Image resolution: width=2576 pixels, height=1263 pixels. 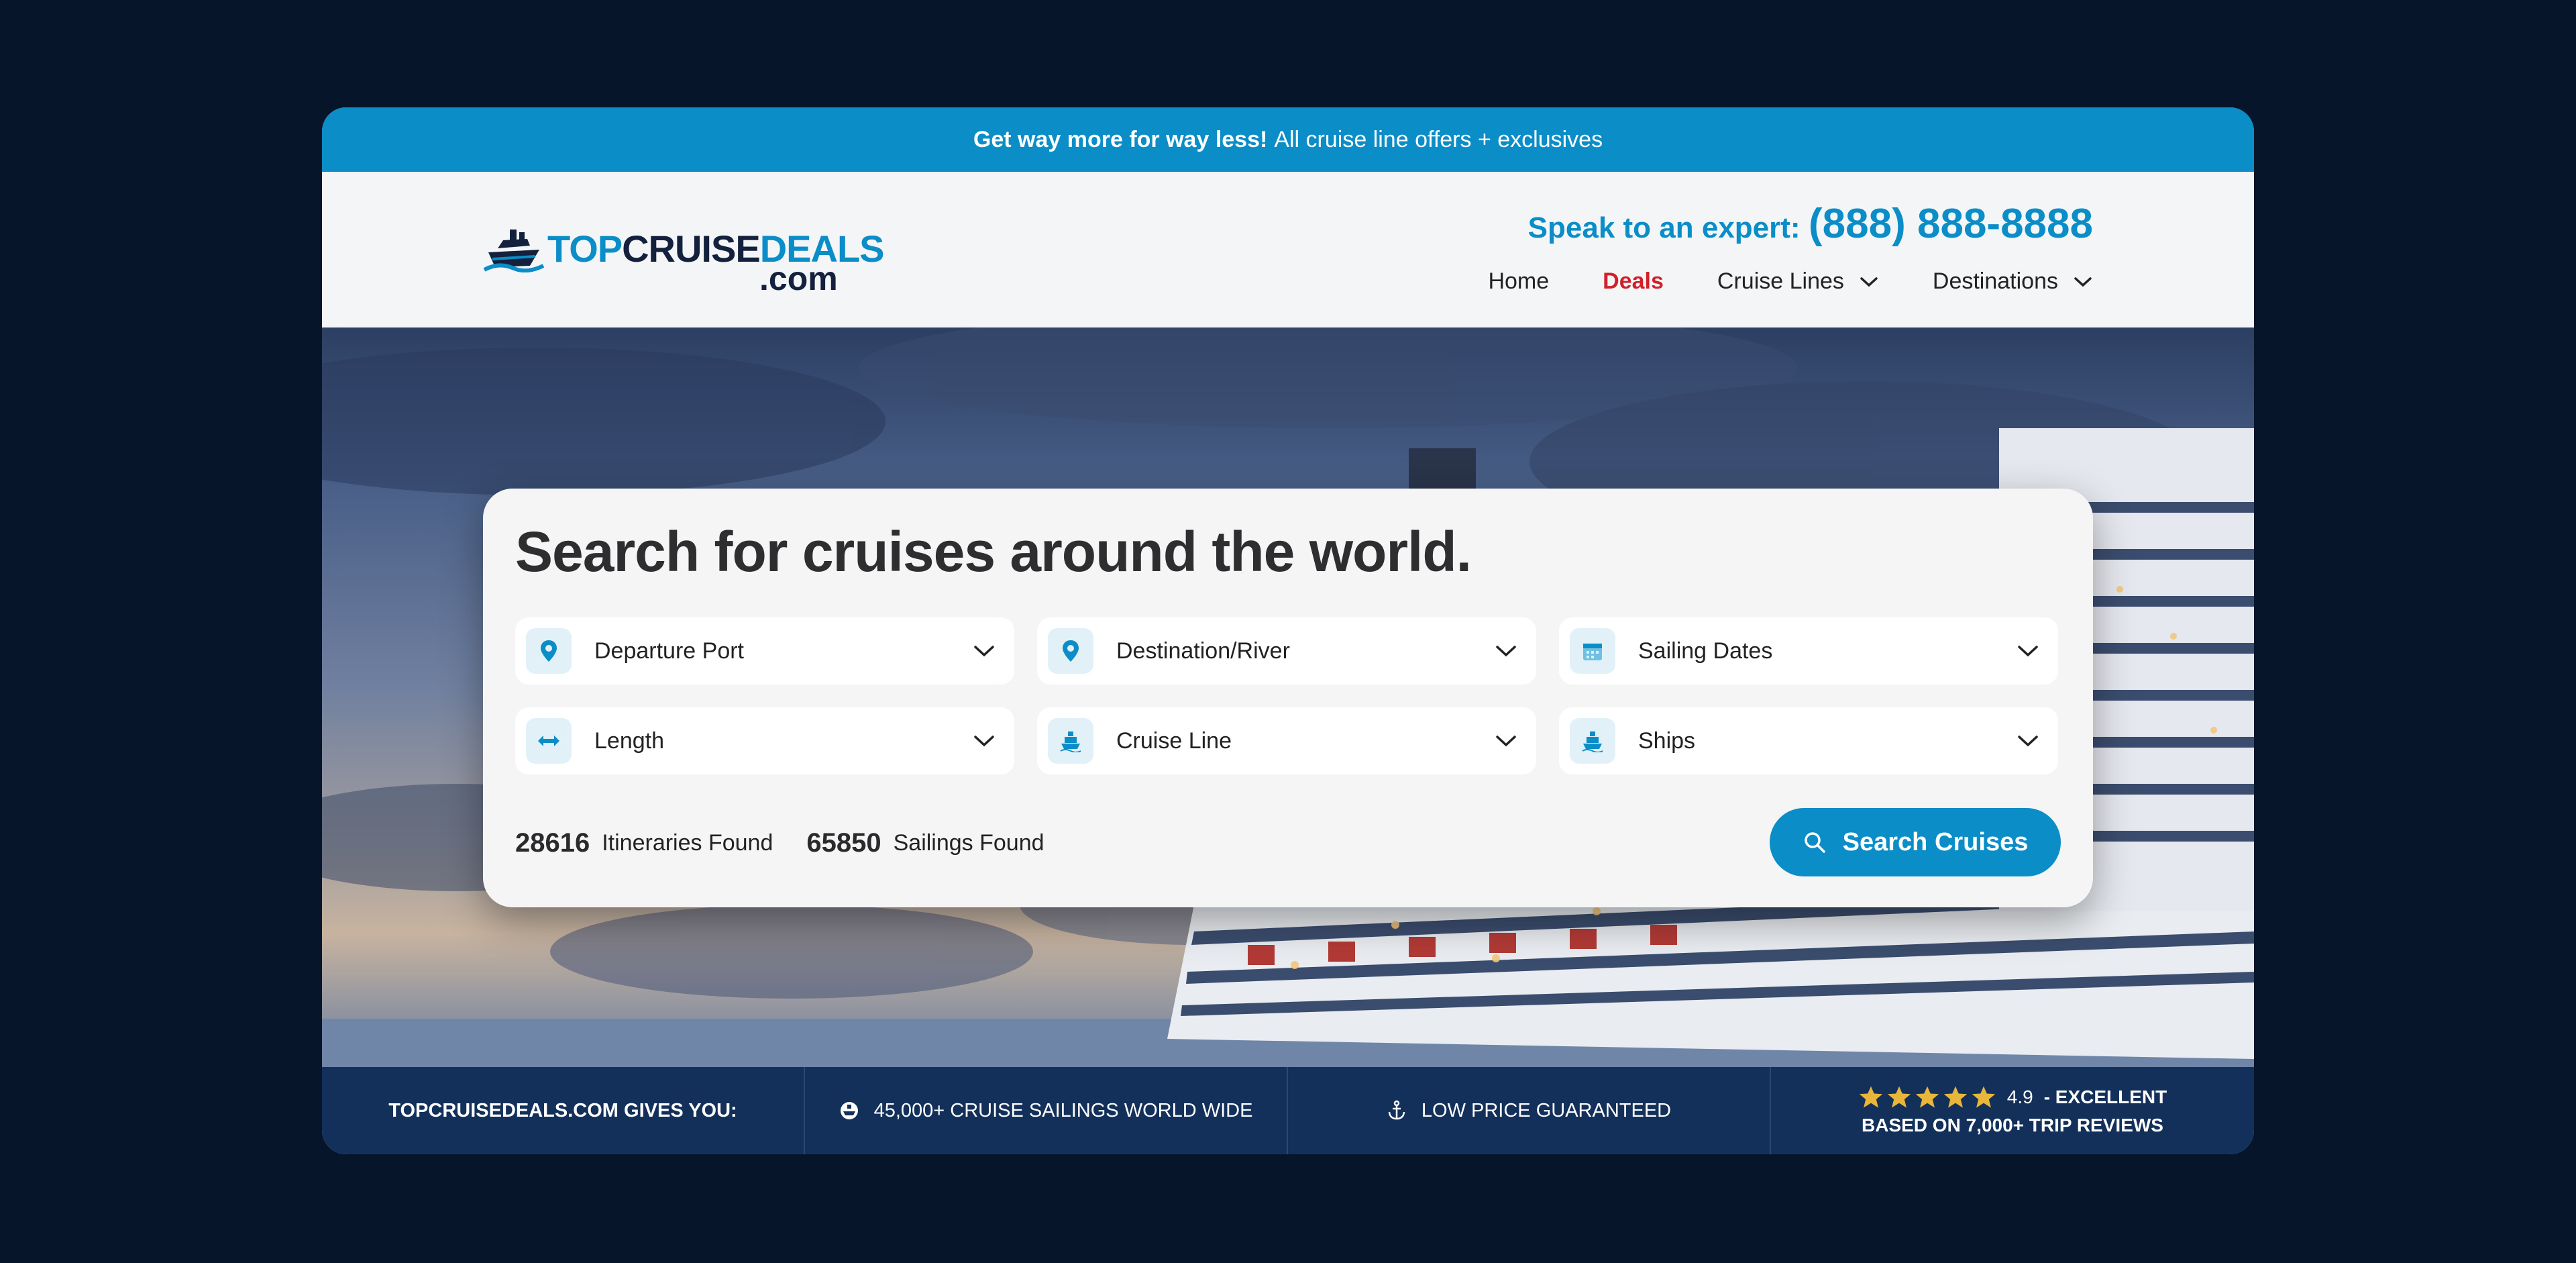 What do you see at coordinates (2012, 1125) in the screenshot?
I see `reviews-count: BASED ON 7,000+ TRIP REVIEWS` at bounding box center [2012, 1125].